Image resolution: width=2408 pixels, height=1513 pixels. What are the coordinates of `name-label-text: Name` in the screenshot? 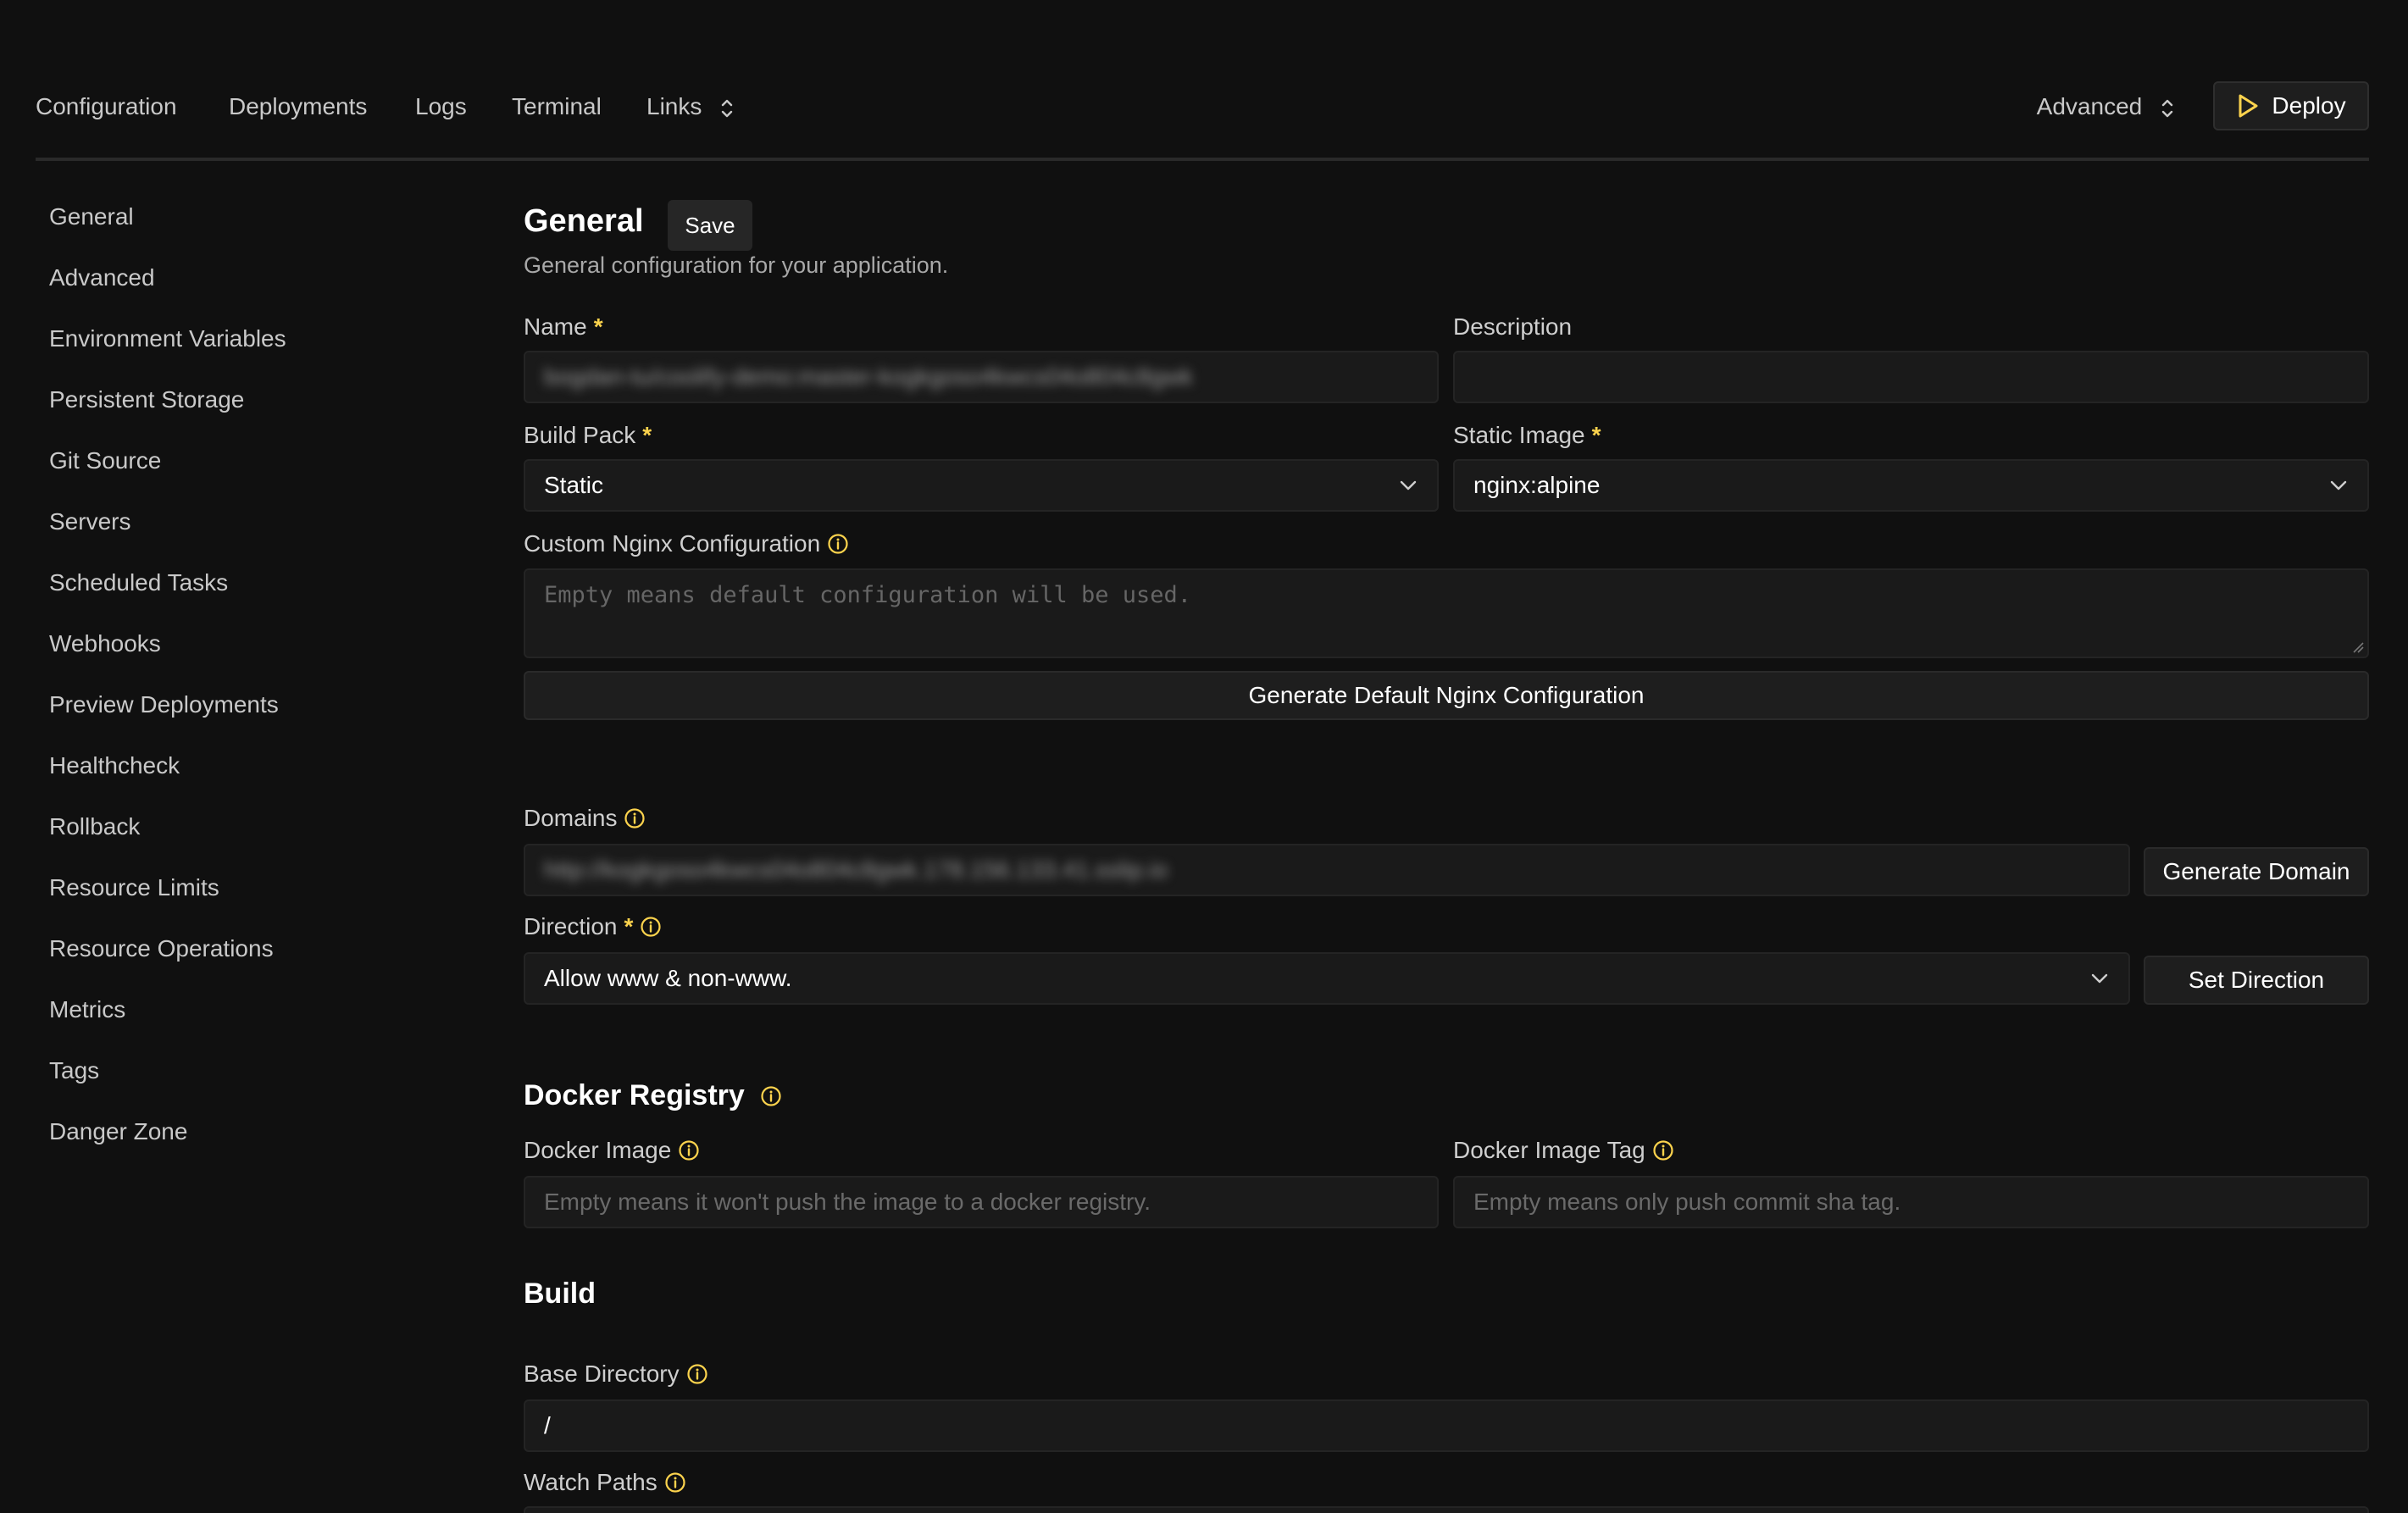 It's located at (555, 326).